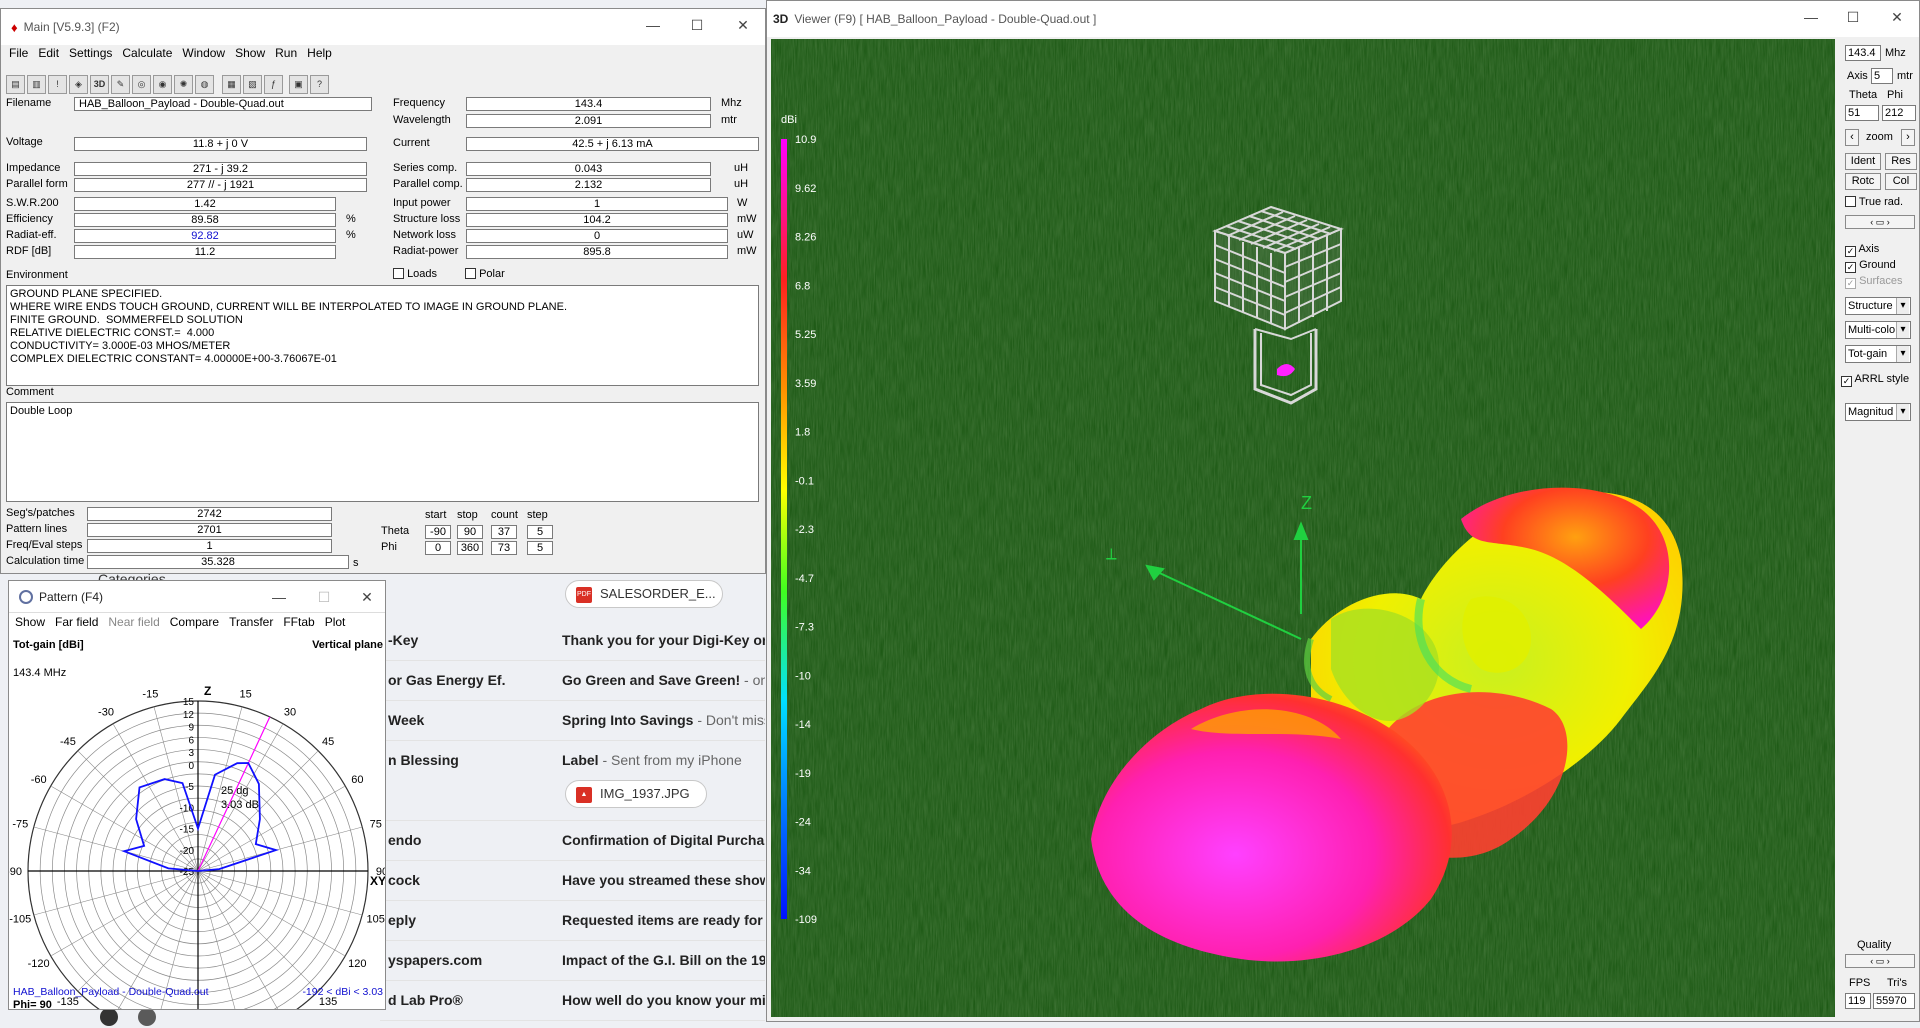 The height and width of the screenshot is (1028, 1920). I want to click on ring-label: 9, so click(191, 728).